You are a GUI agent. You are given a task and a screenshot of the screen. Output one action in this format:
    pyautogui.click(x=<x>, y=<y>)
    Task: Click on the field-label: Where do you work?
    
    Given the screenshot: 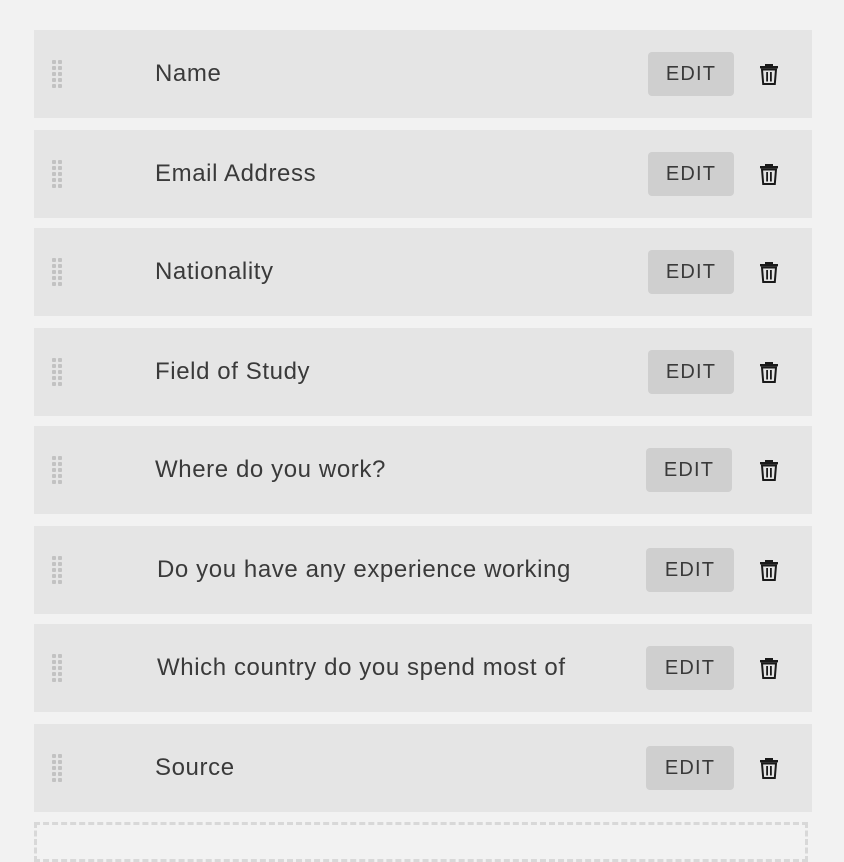 What is the action you would take?
    pyautogui.click(x=270, y=469)
    